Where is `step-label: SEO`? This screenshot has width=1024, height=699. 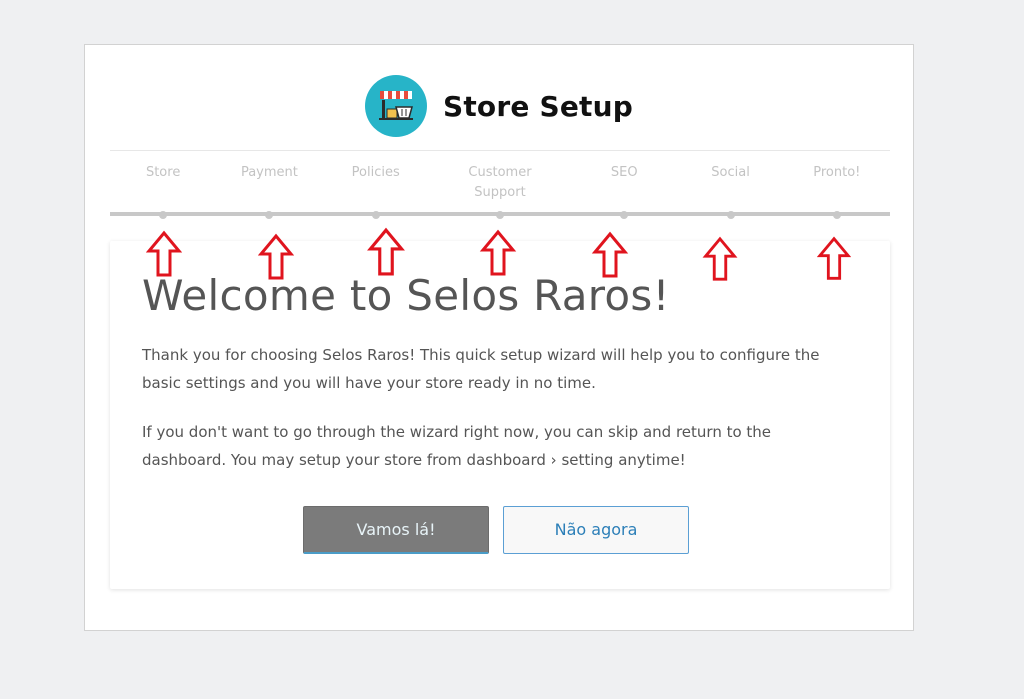 step-label: SEO is located at coordinates (624, 172).